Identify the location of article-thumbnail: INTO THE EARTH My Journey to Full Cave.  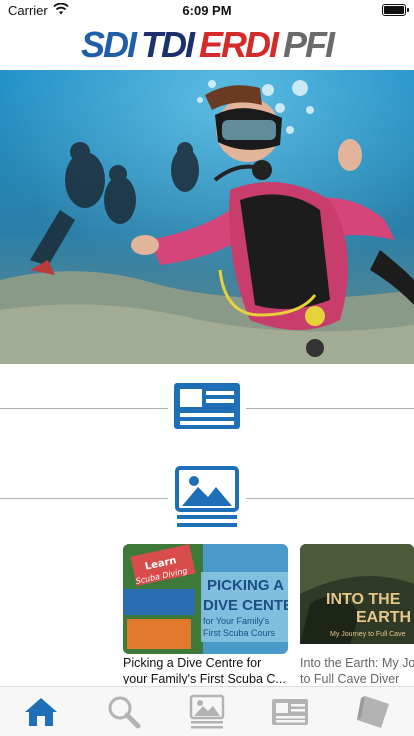
(357, 599).